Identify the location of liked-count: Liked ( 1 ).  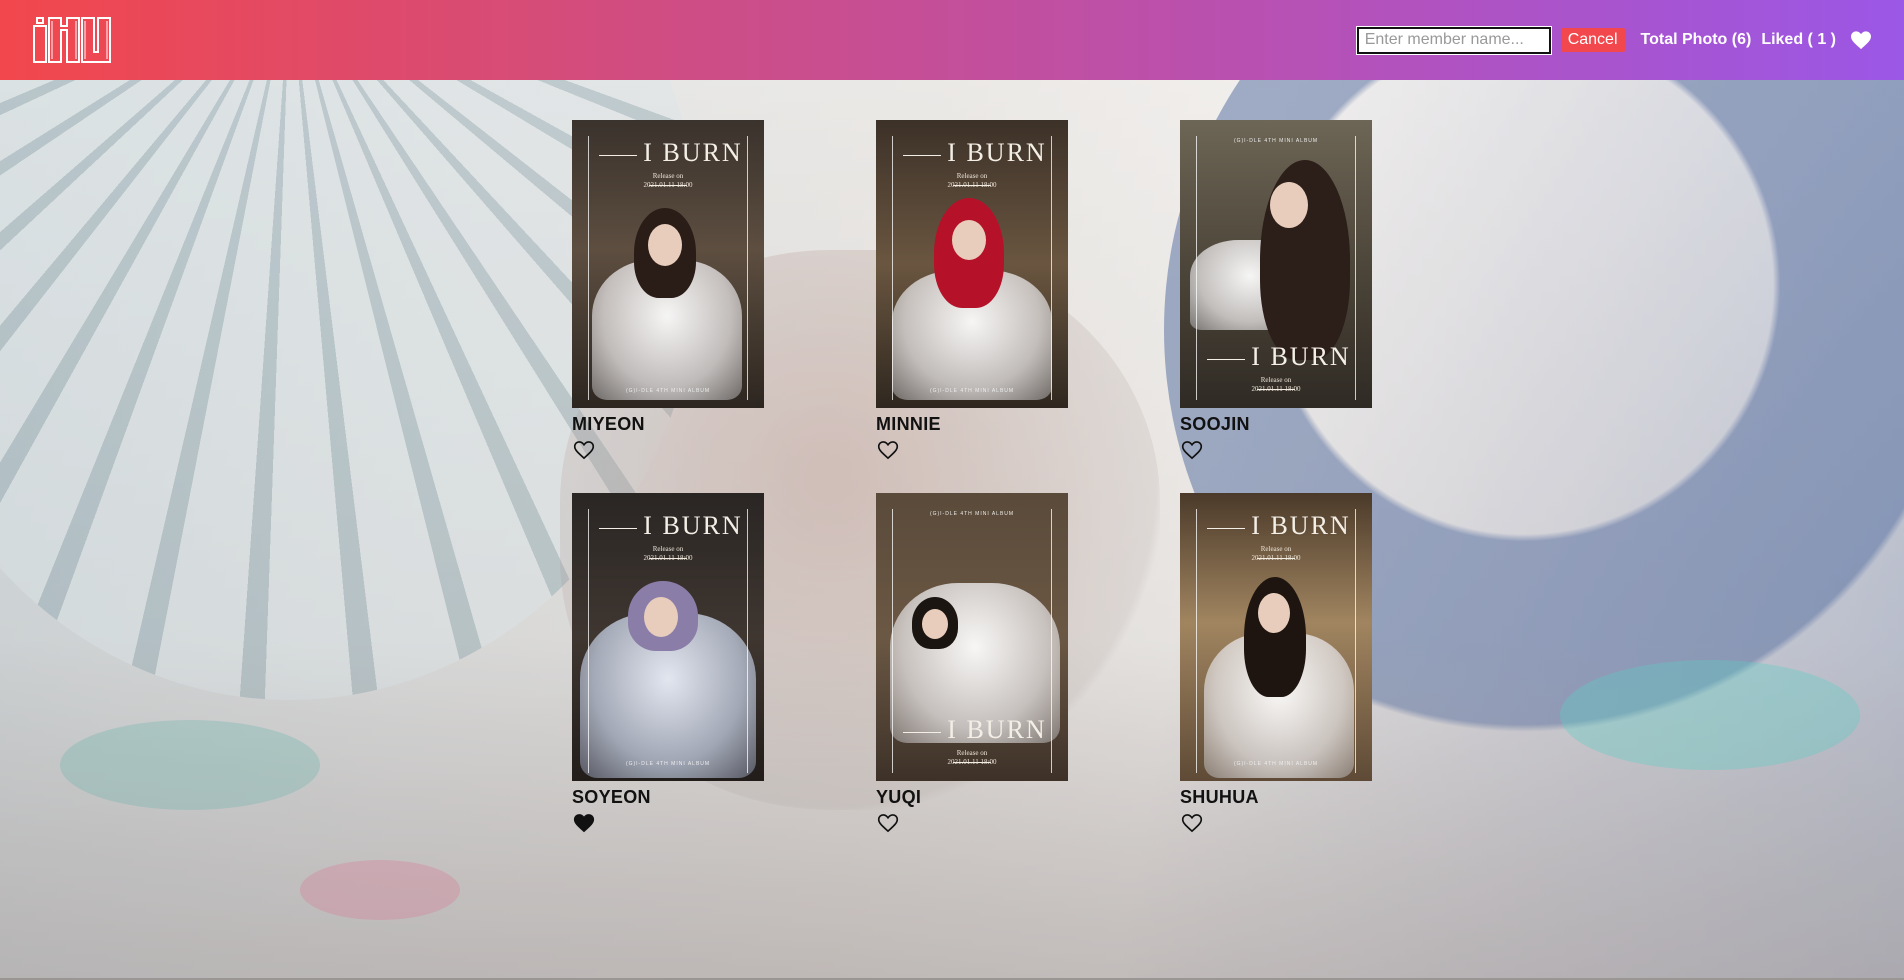
(1798, 39).